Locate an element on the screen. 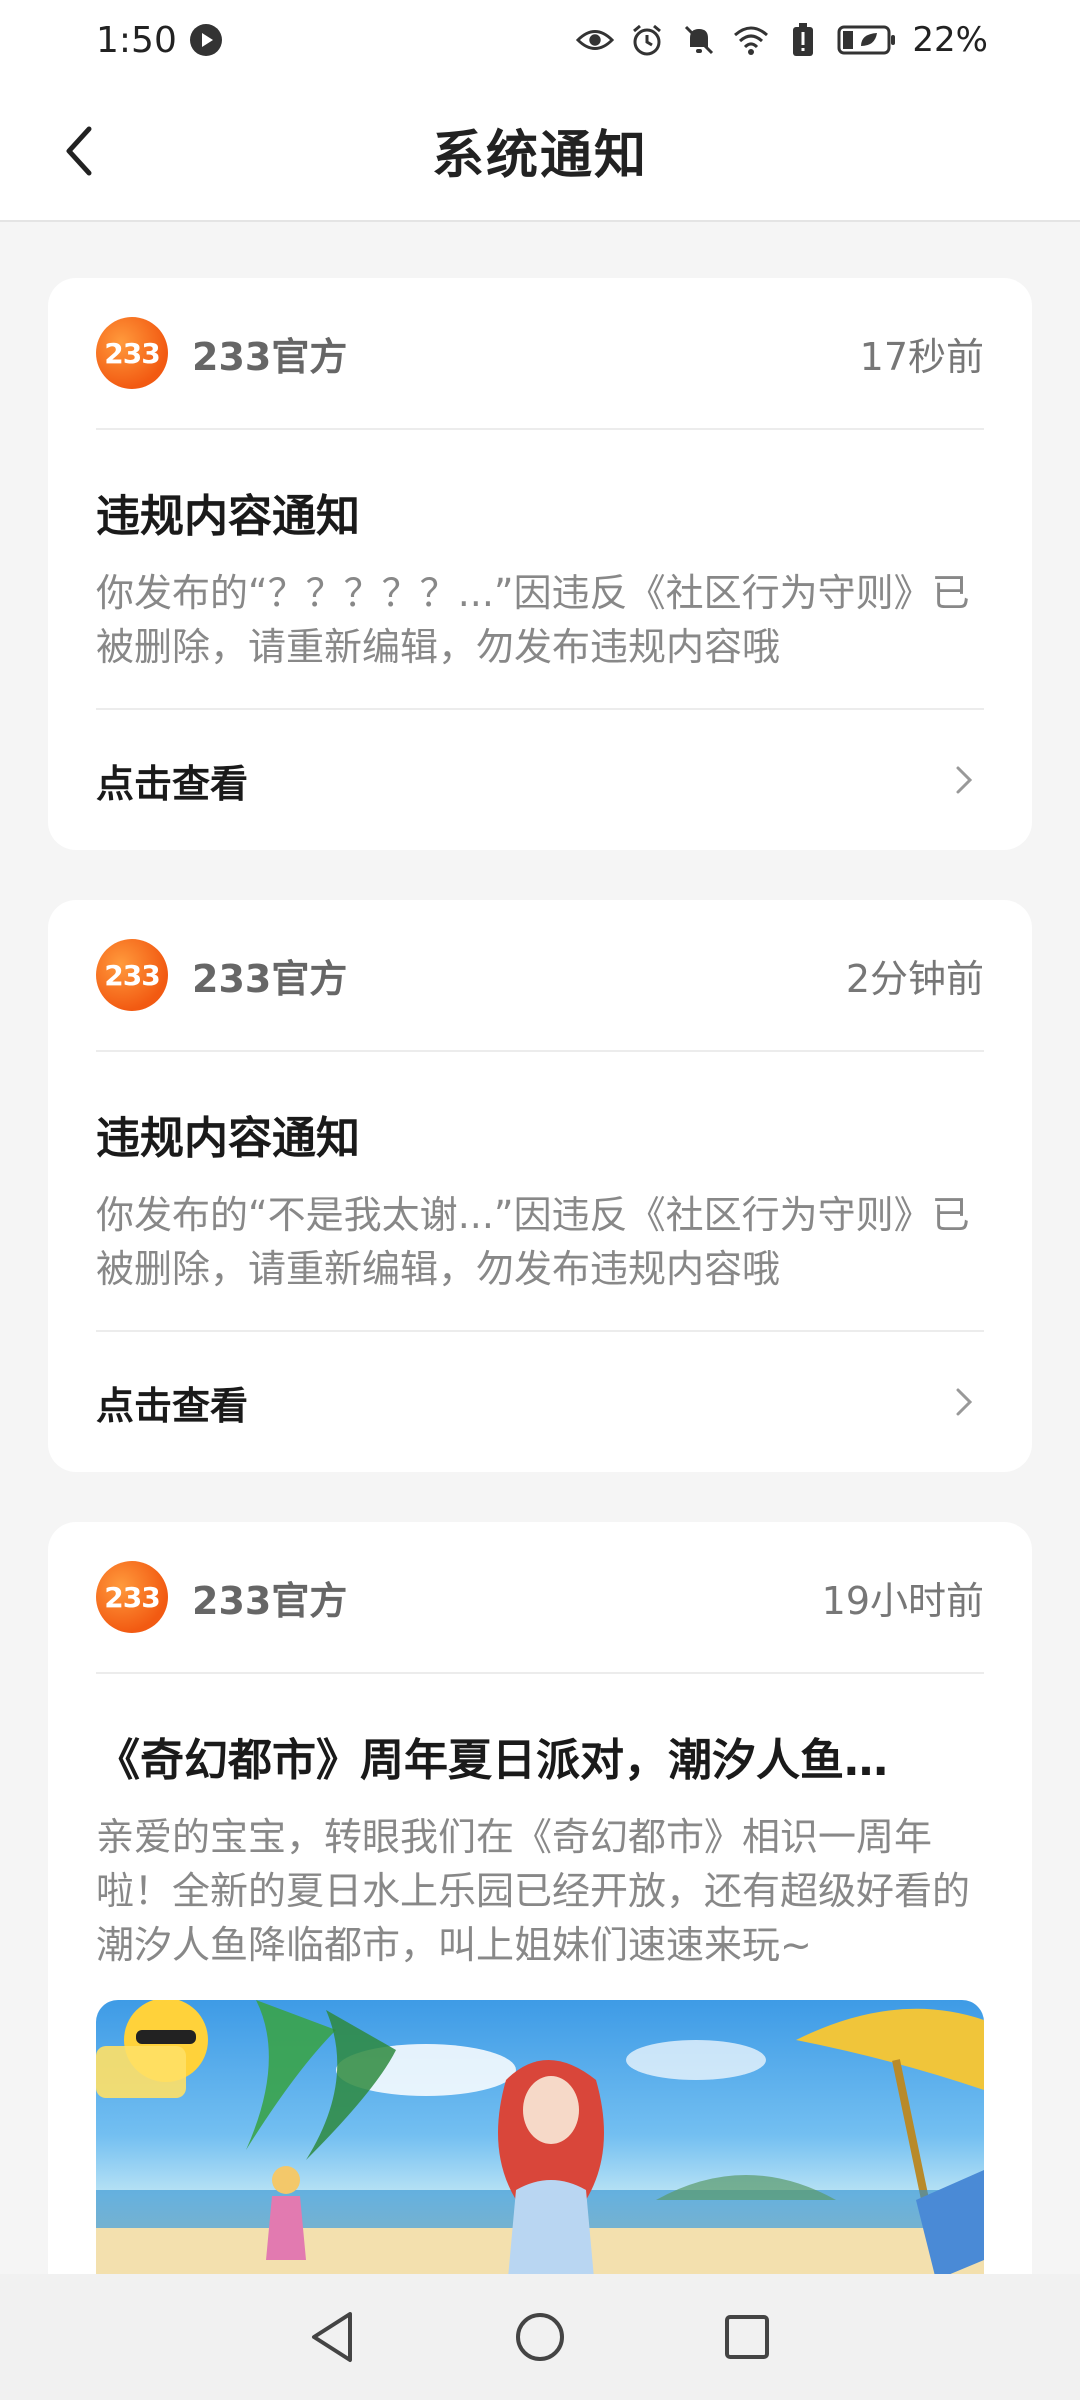 The width and height of the screenshot is (1080, 2400). alarm-icon is located at coordinates (647, 40).